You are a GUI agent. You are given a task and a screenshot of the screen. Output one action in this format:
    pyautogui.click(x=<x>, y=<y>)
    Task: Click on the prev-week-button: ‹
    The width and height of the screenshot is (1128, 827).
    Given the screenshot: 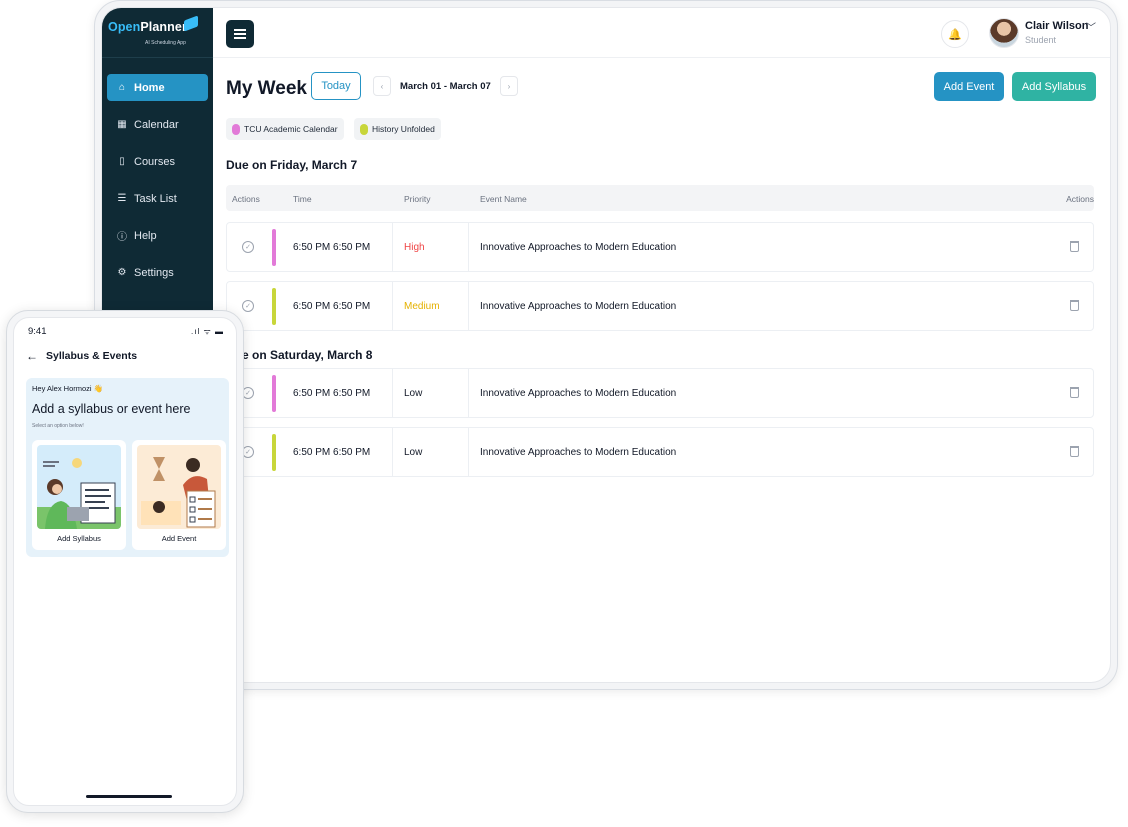 What is the action you would take?
    pyautogui.click(x=382, y=86)
    